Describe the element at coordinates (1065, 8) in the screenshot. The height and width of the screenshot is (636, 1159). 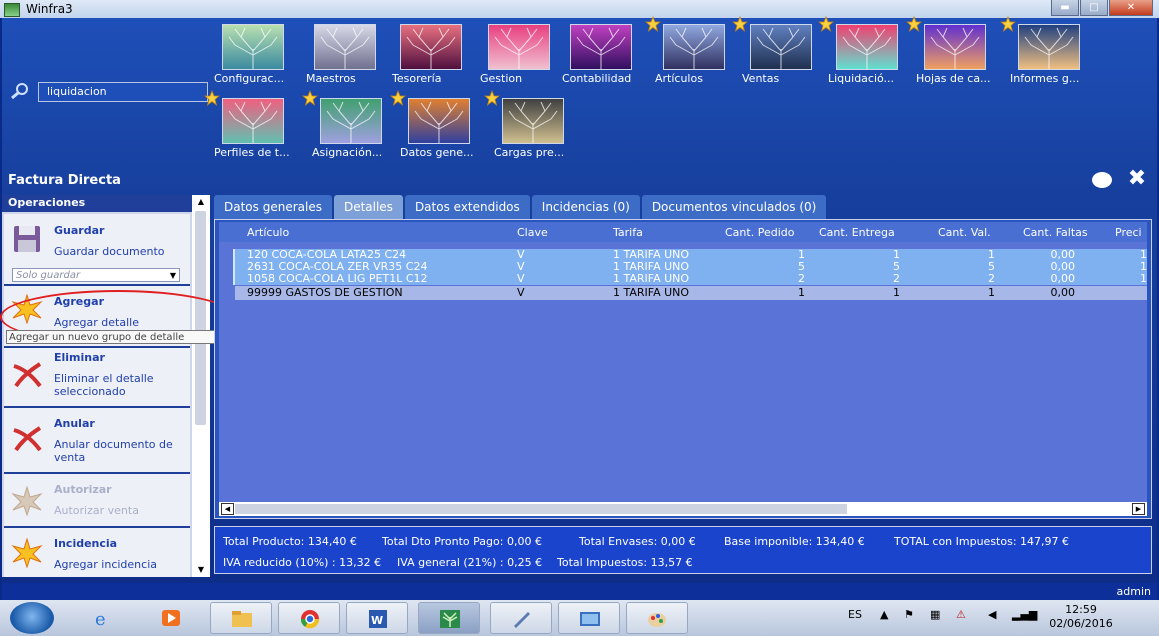
I see `minimize-button: ▬` at that location.